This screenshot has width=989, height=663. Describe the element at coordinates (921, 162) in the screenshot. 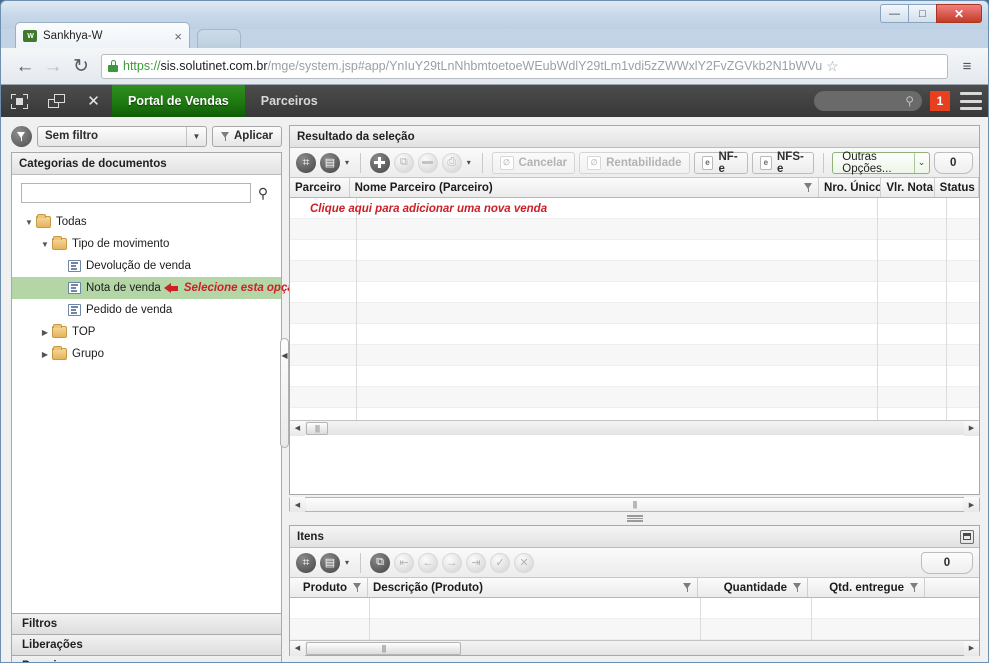

I see `chevron-down-icon: ⌄` at that location.